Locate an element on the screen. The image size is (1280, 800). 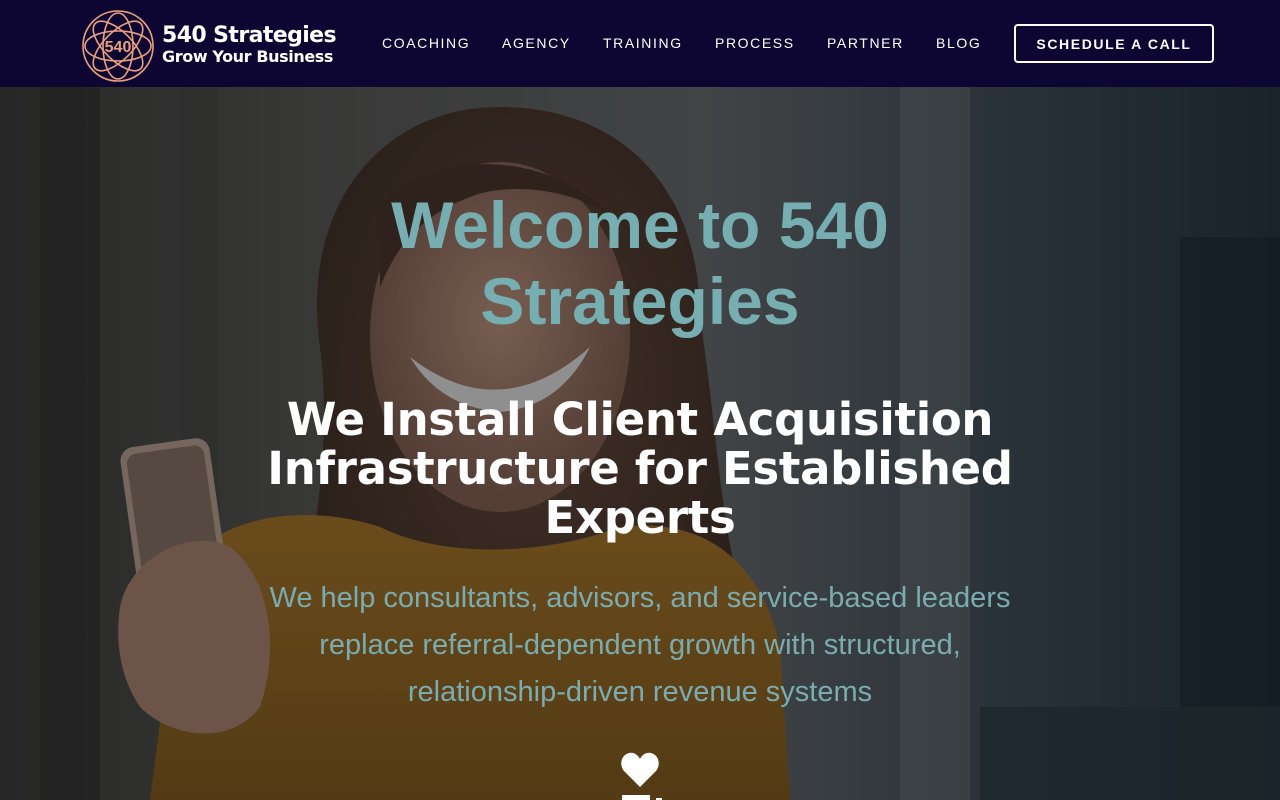
nav-blog: BLOG is located at coordinates (958, 43).